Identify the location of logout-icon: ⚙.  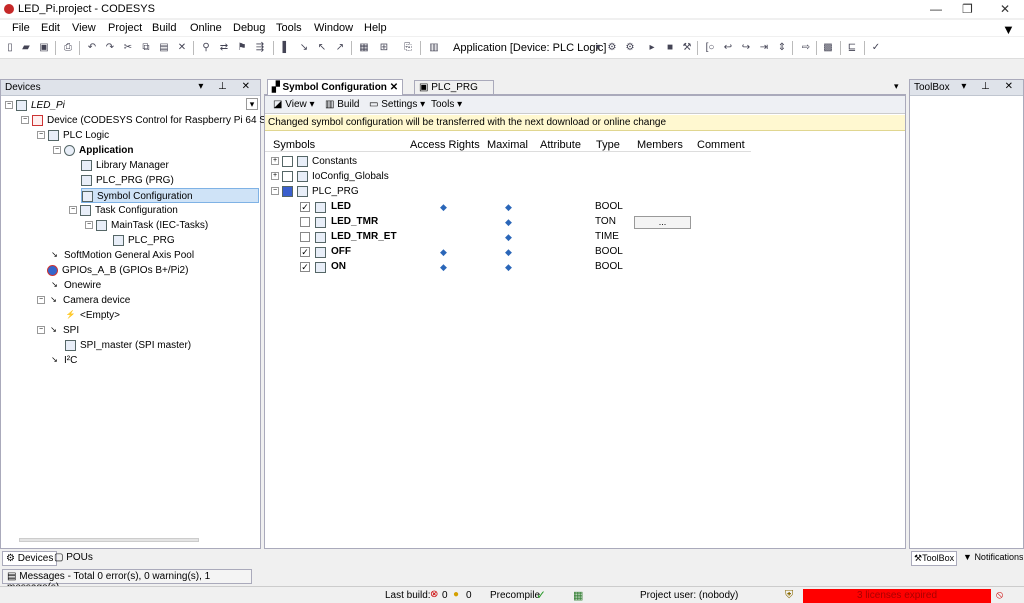
(630, 48).